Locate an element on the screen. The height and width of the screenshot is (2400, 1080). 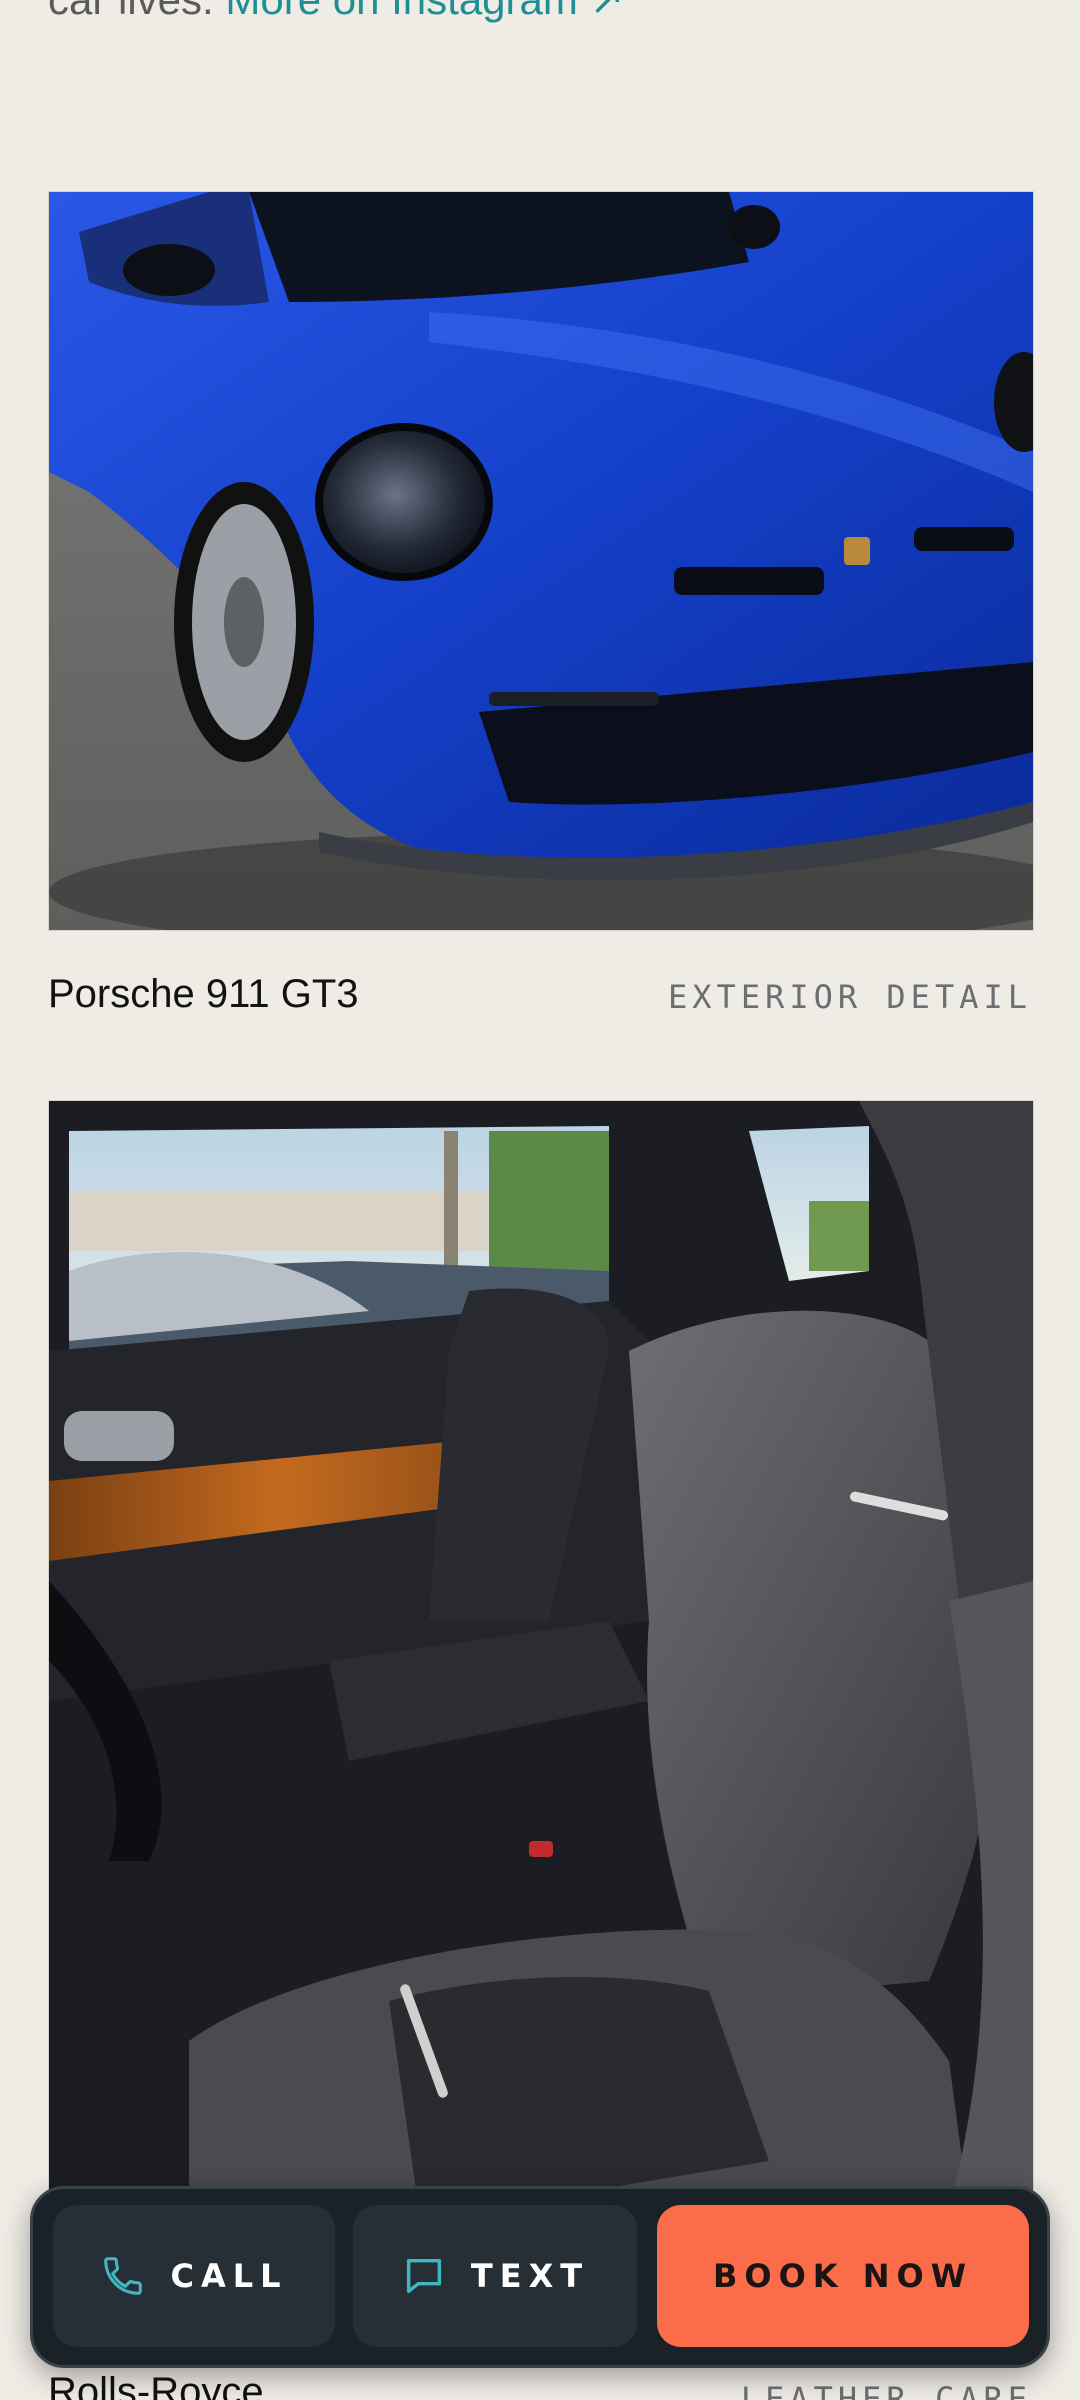
text-label: TEXT is located at coordinates (530, 2276).